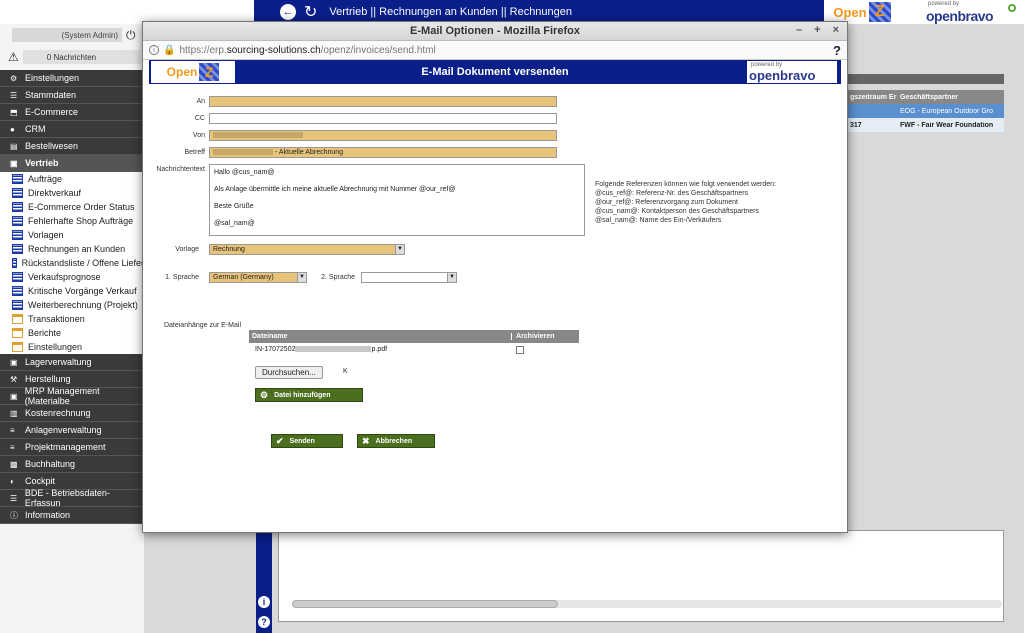 This screenshot has height=633, width=1024. What do you see at coordinates (258, 277) in the screenshot?
I see `sprache1-select: German (Germany) ▼` at bounding box center [258, 277].